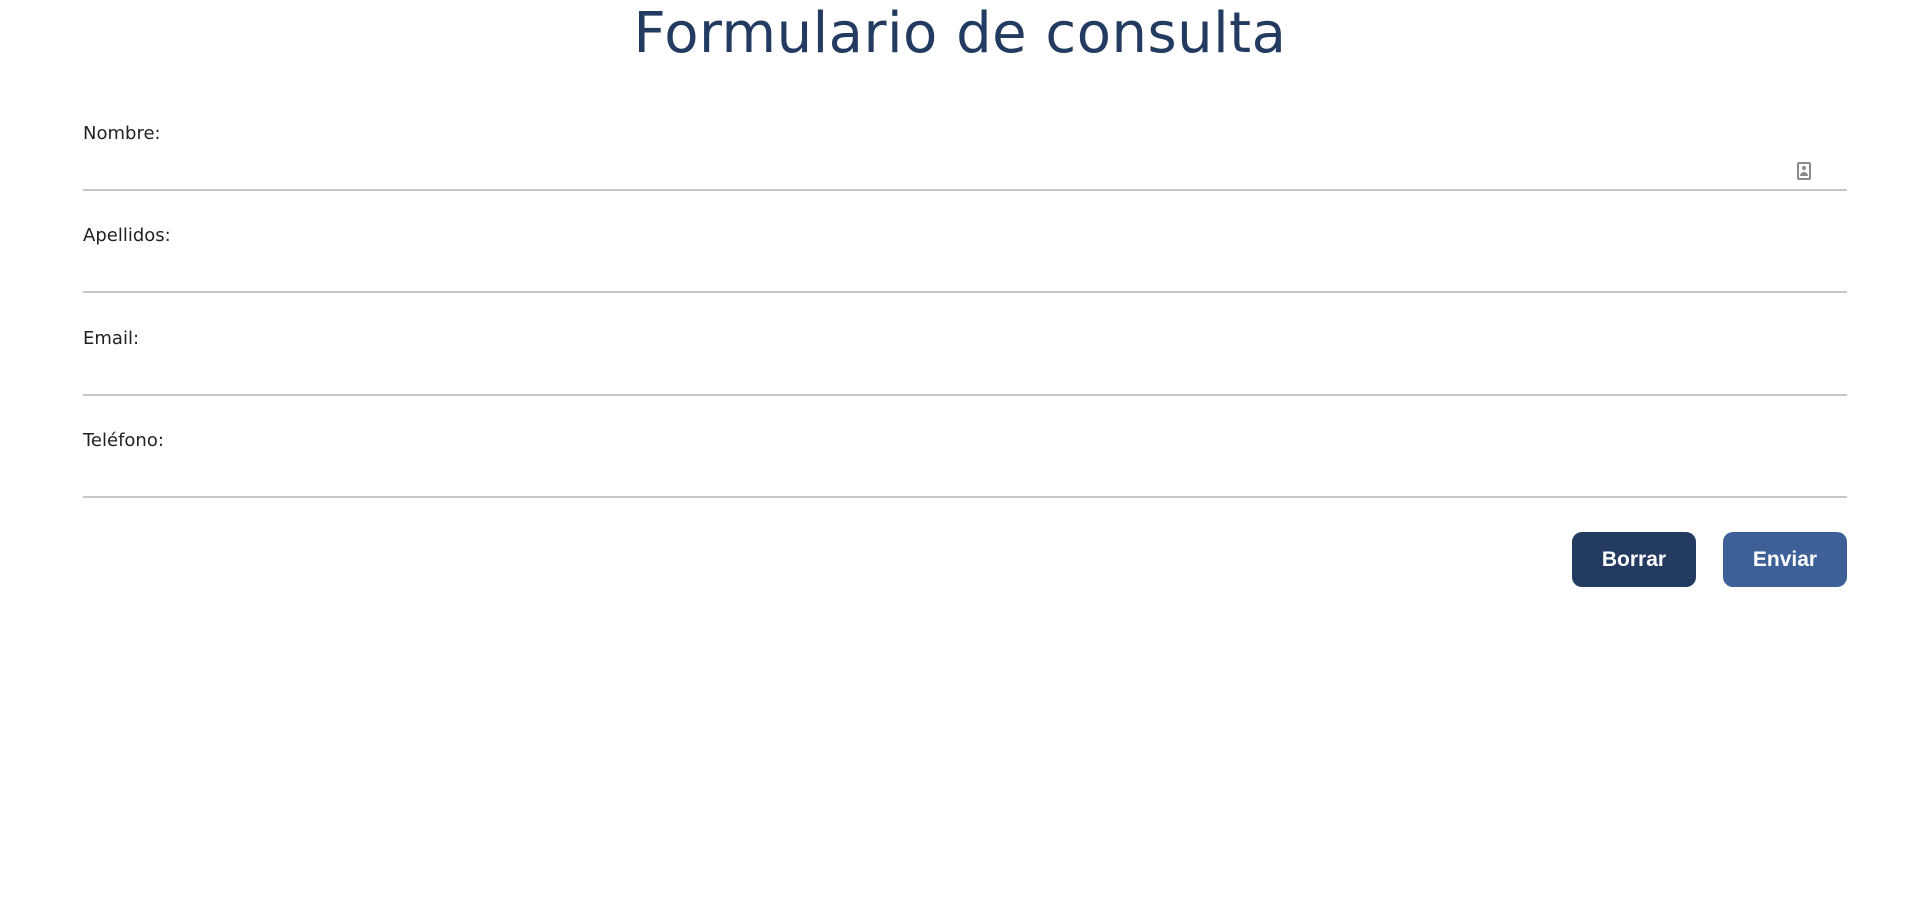 The width and height of the screenshot is (1920, 902). I want to click on telefono-input, so click(965, 478).